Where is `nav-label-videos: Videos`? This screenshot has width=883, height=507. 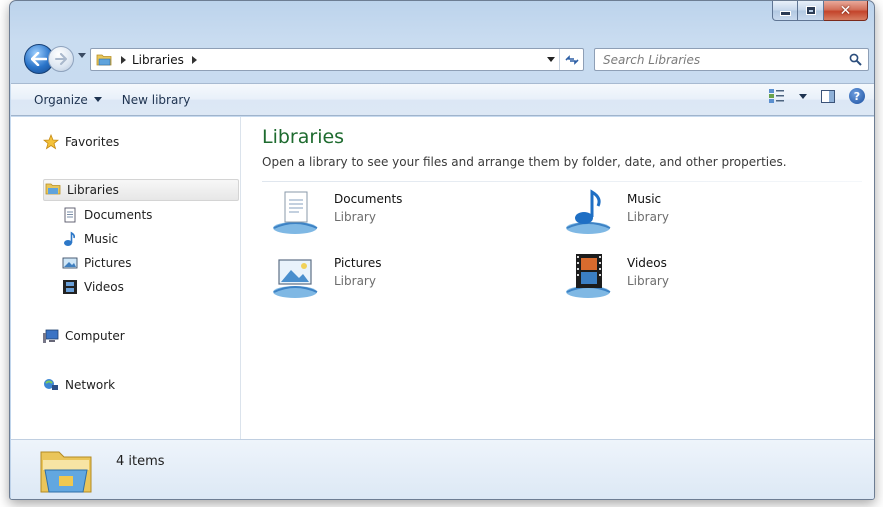
nav-label-videos: Videos is located at coordinates (104, 287).